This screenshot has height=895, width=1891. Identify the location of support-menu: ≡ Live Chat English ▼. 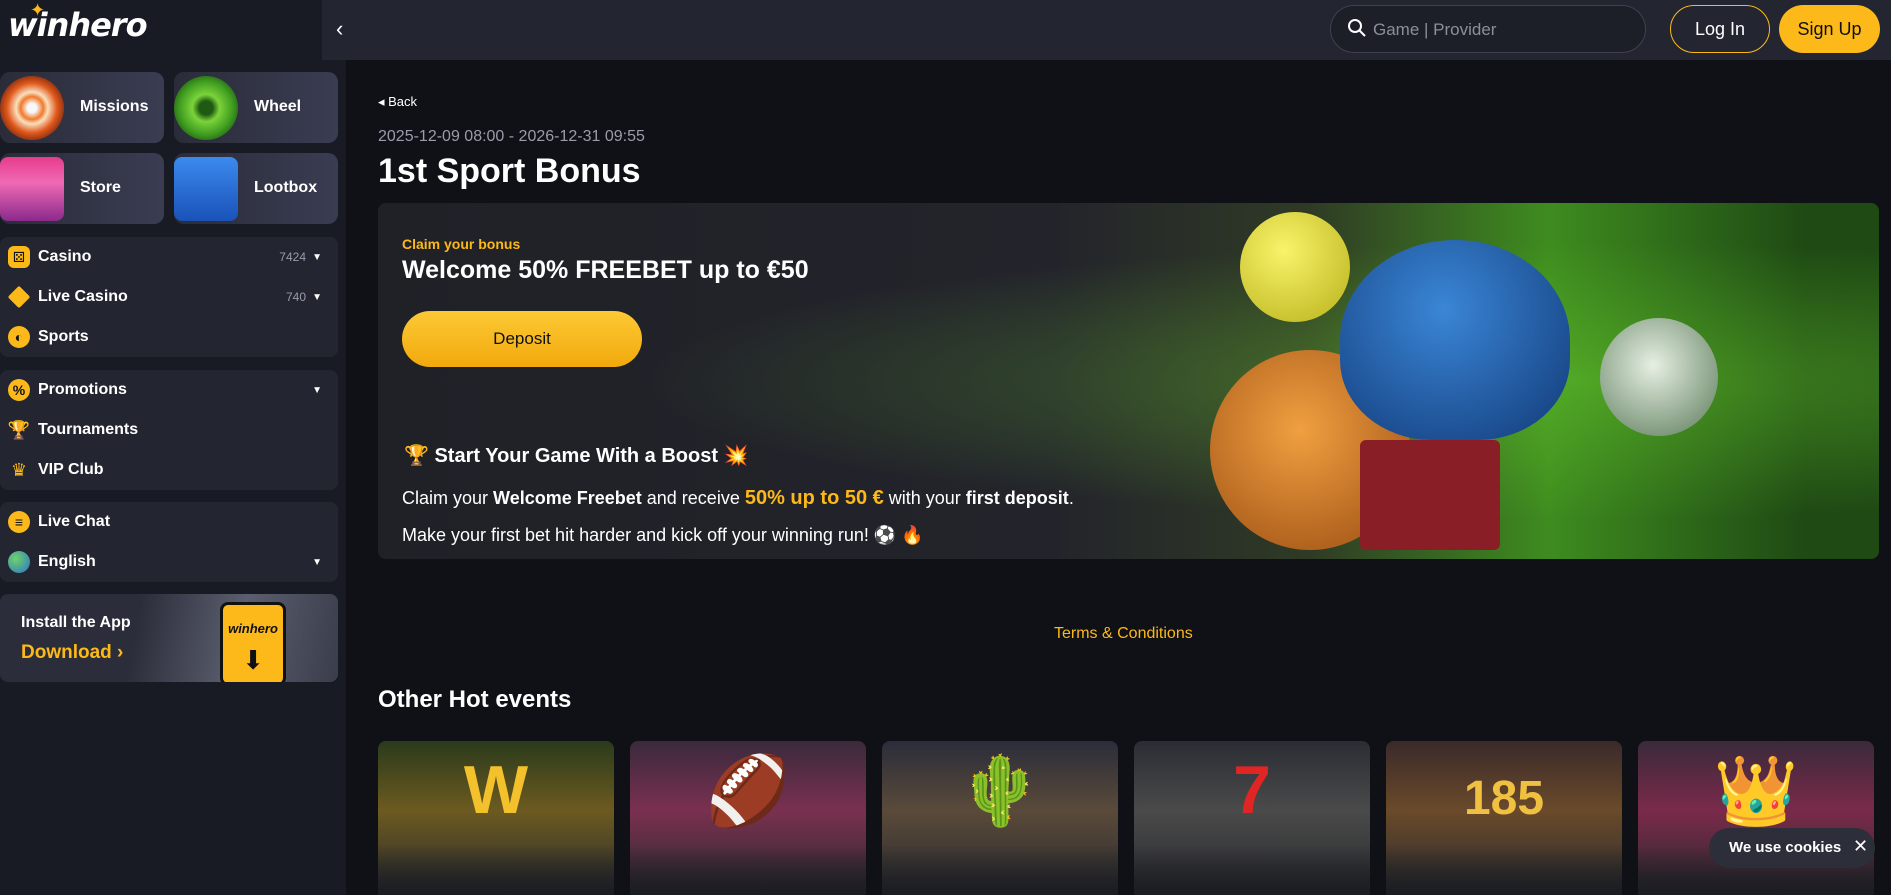
(169, 542).